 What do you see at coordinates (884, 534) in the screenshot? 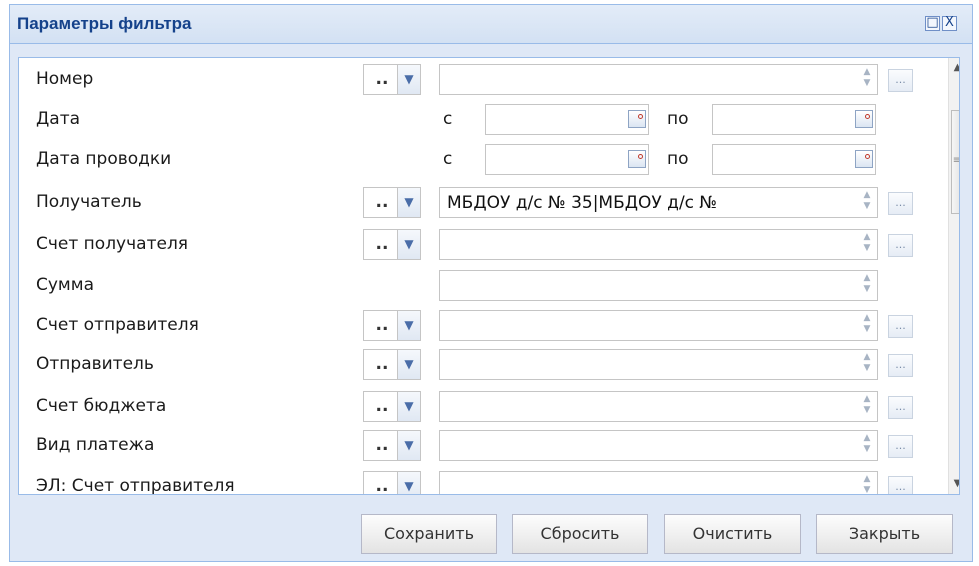
I see `close-button: Закрыть` at bounding box center [884, 534].